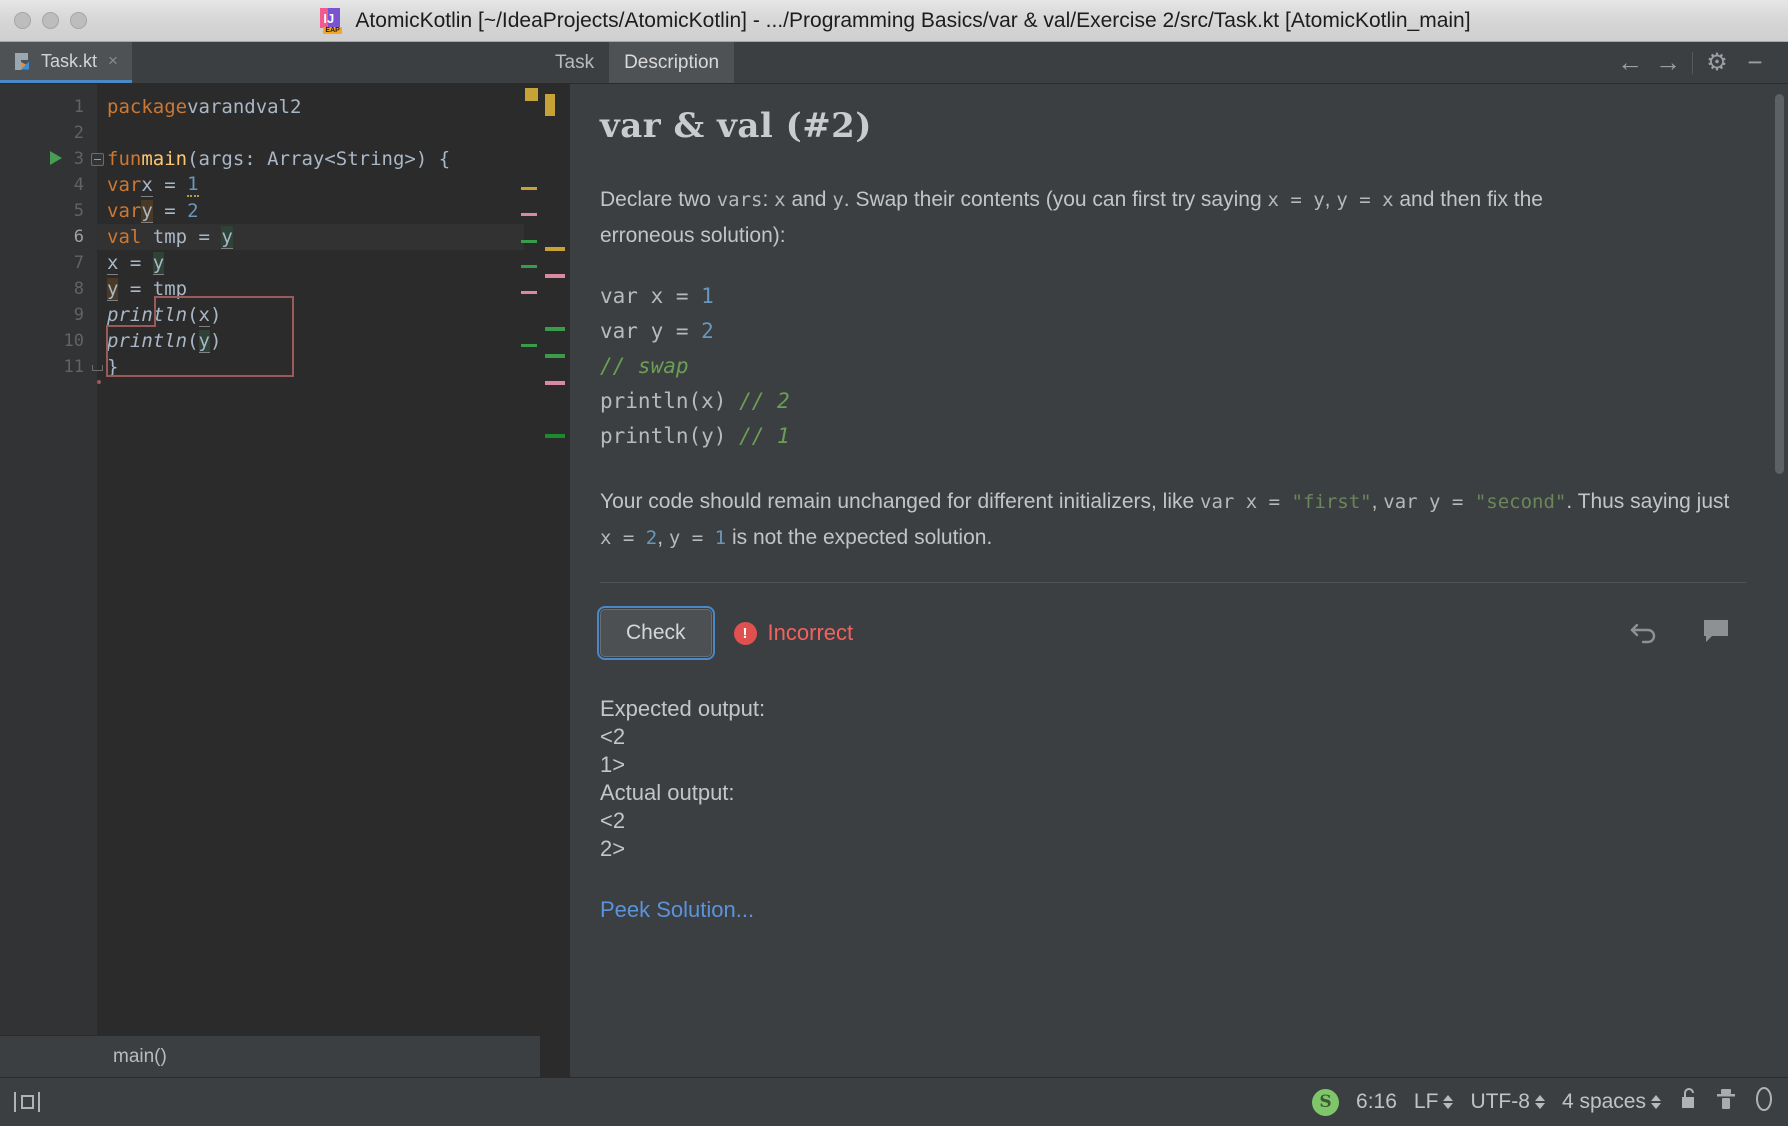 This screenshot has height=1126, width=1788. What do you see at coordinates (113, 61) in the screenshot?
I see `close-icon: ×` at bounding box center [113, 61].